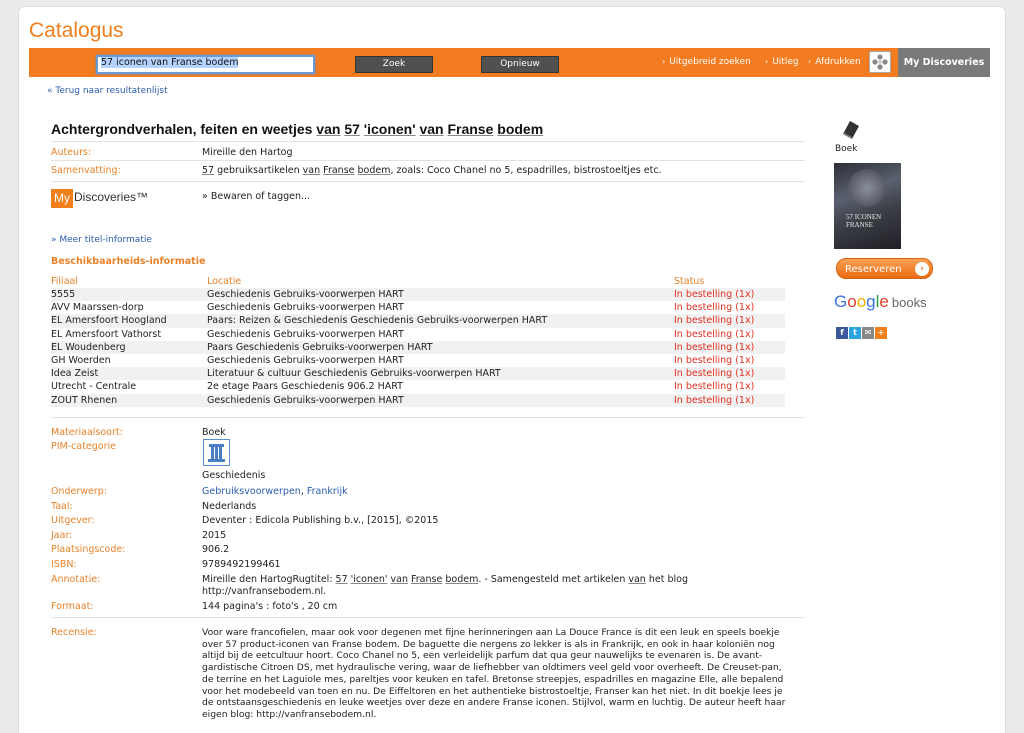 This screenshot has width=1024, height=733. I want to click on twitter-icon: t, so click(855, 333).